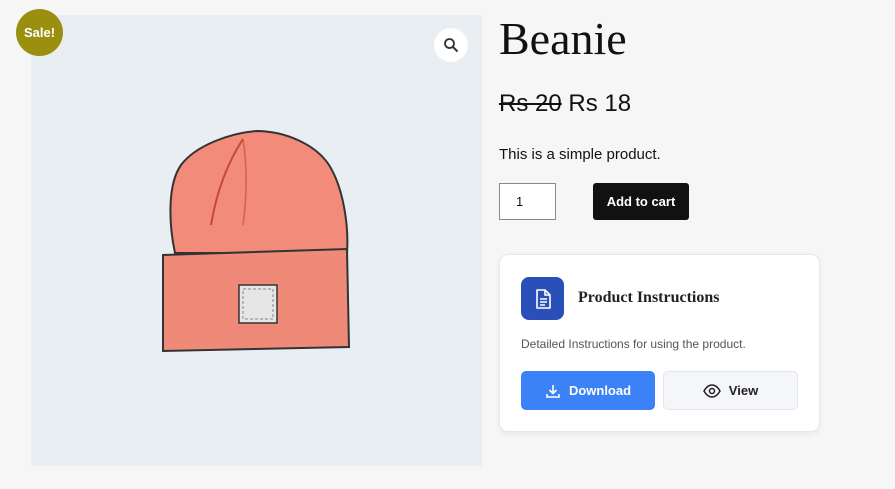 This screenshot has width=895, height=489. I want to click on price-sale: Rs 18, so click(600, 103).